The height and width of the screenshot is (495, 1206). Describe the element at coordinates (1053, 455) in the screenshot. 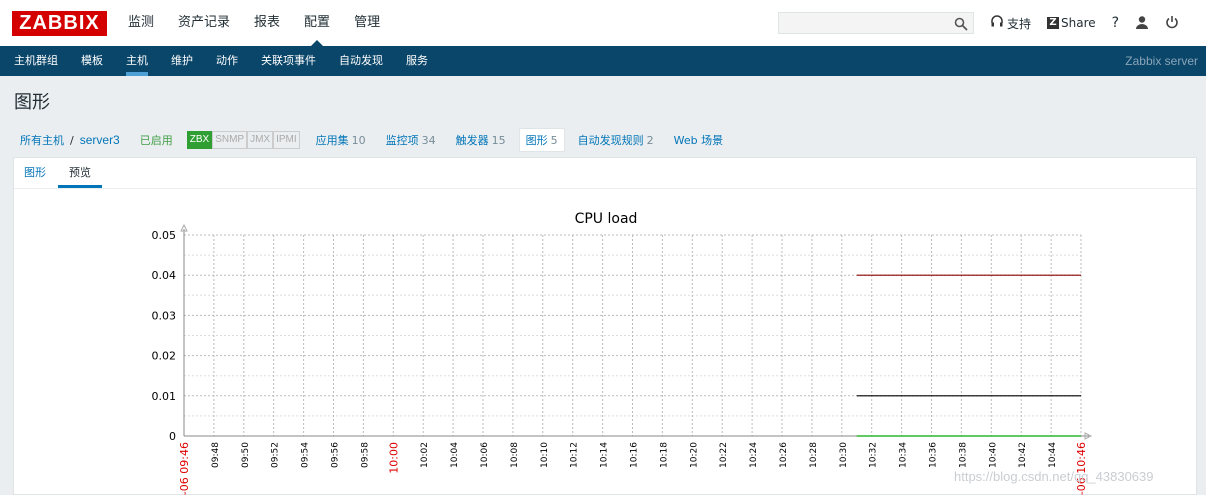

I see `x-tick-label: 10:44` at that location.